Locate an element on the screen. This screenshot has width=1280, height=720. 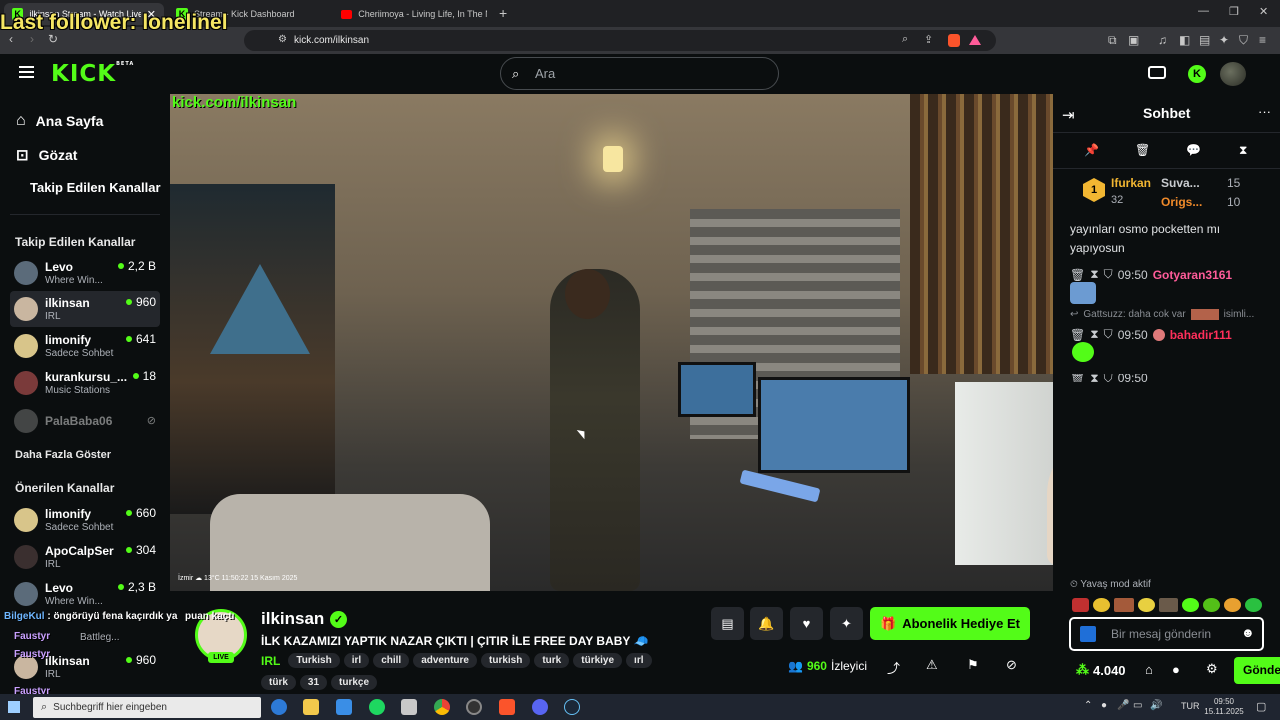
show-more-link: Daha Fazla Göster is located at coordinates (63, 455).